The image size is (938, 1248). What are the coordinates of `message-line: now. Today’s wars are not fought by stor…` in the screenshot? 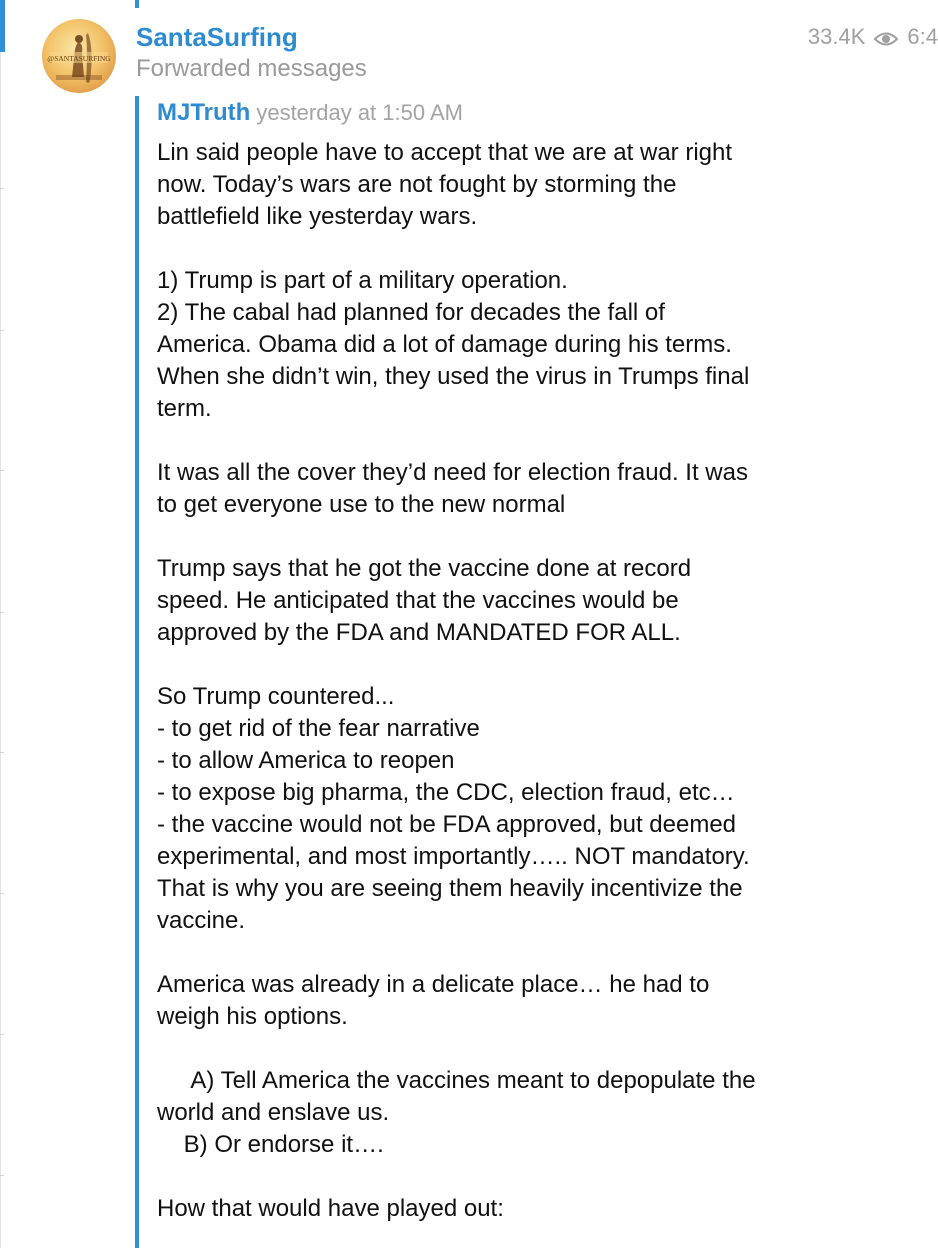 It's located at (417, 184).